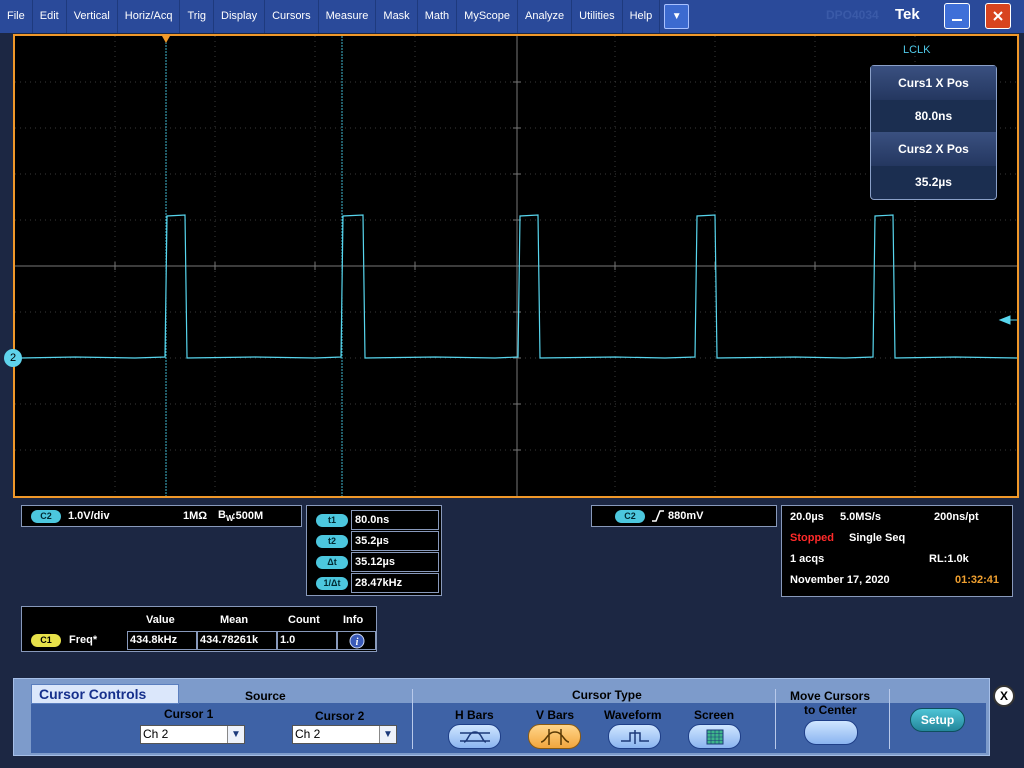  I want to click on t2-value: 35.2µs, so click(395, 541).